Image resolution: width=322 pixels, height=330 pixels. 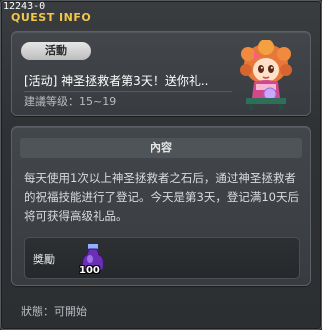 I want to click on quest-status: 狀態：可開始, so click(x=54, y=311).